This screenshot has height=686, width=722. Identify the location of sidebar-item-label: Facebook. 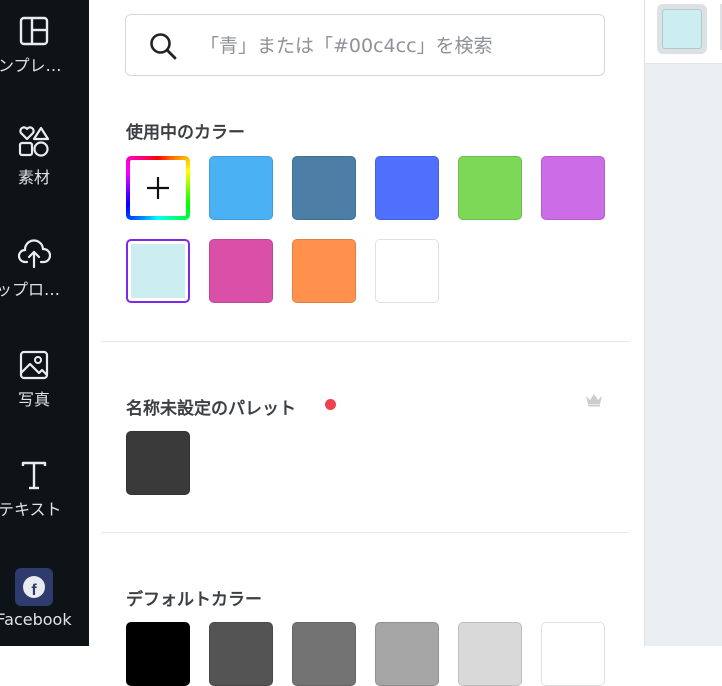
(36, 619).